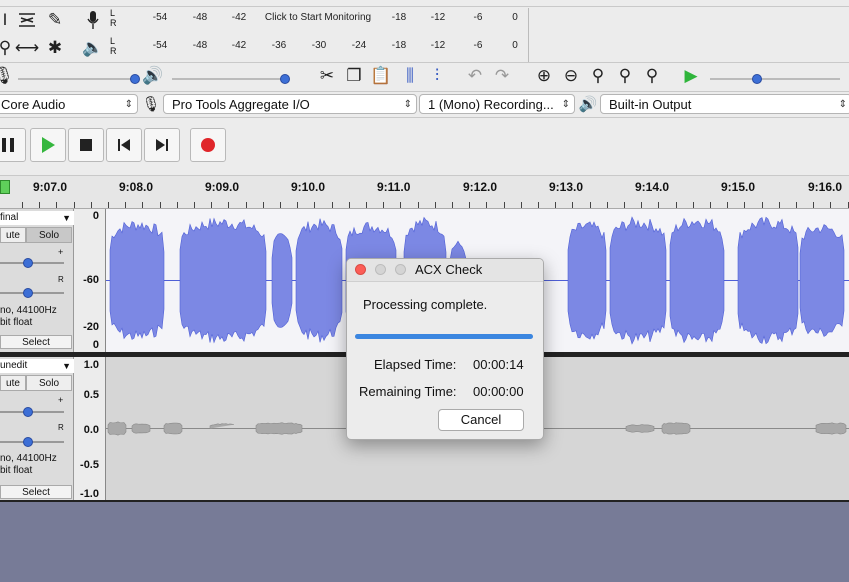 The image size is (849, 582). What do you see at coordinates (162, 145) in the screenshot?
I see `skip-to-end-button` at bounding box center [162, 145].